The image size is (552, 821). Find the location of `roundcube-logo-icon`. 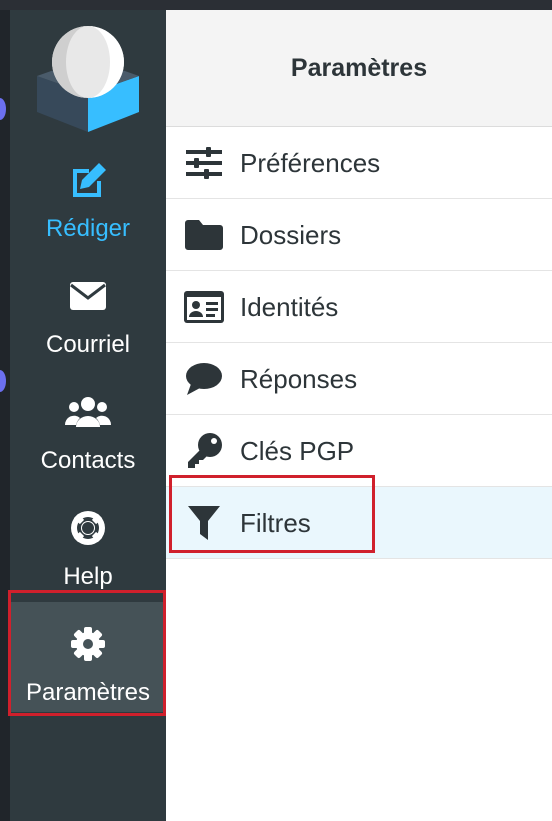

roundcube-logo-icon is located at coordinates (88, 77).